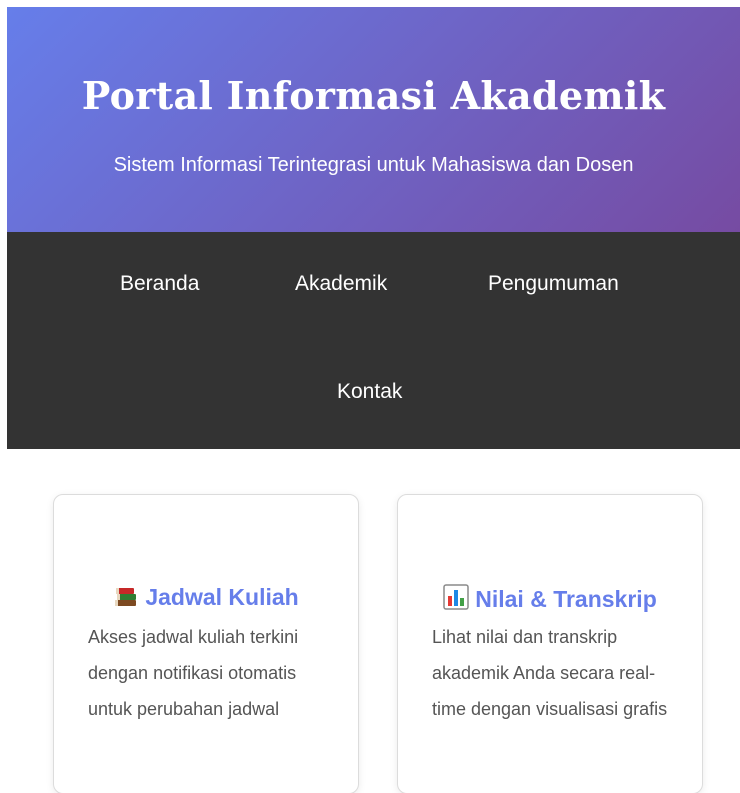  Describe the element at coordinates (126, 599) in the screenshot. I see `books-icon` at that location.